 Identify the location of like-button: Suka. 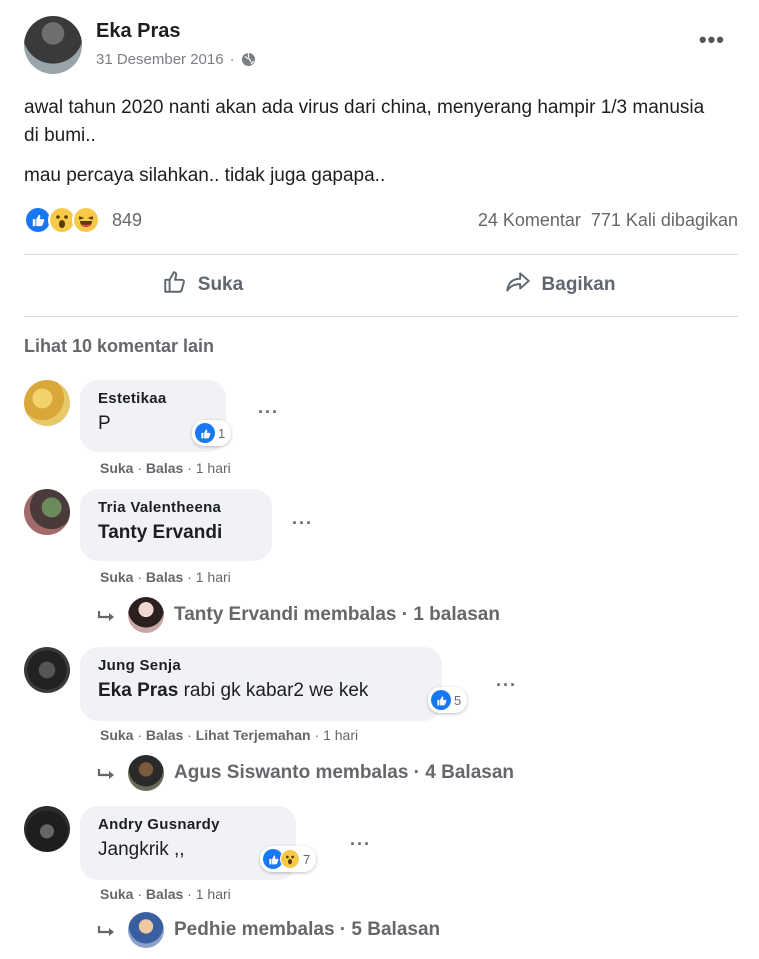
(202, 285).